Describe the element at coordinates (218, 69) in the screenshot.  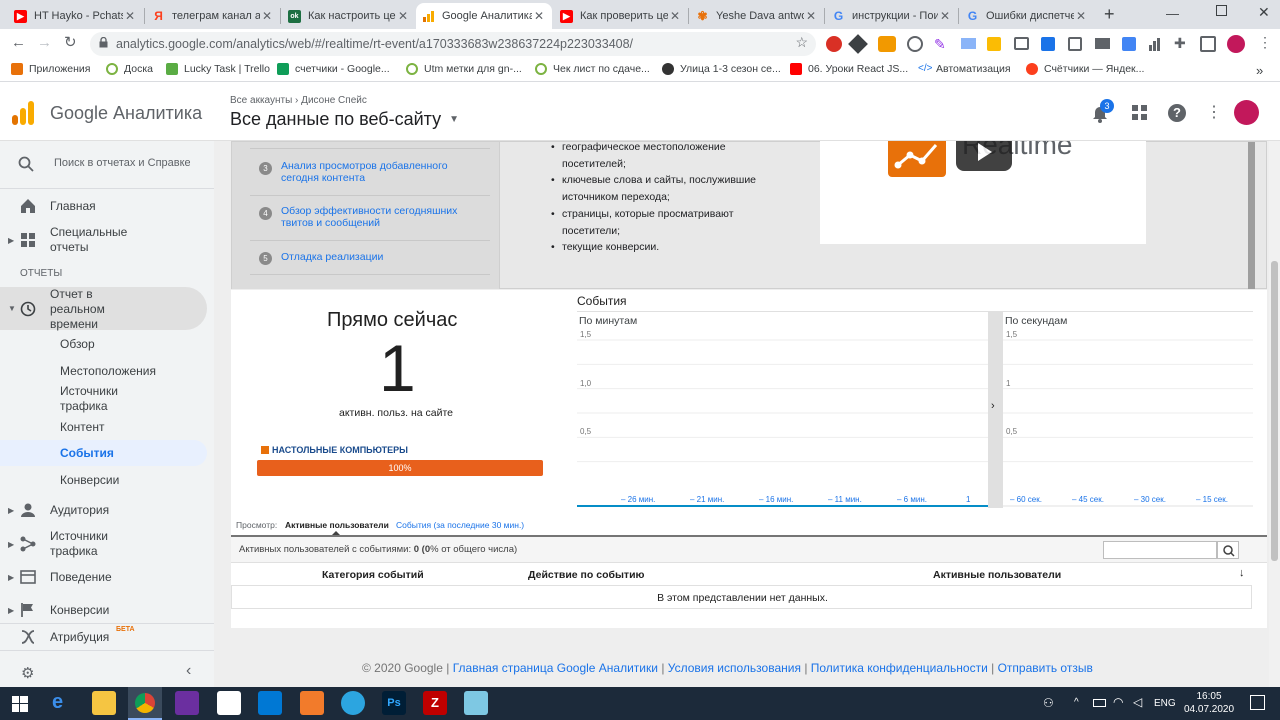
I see `bookmark-item: Lucky Task | Trello` at that location.